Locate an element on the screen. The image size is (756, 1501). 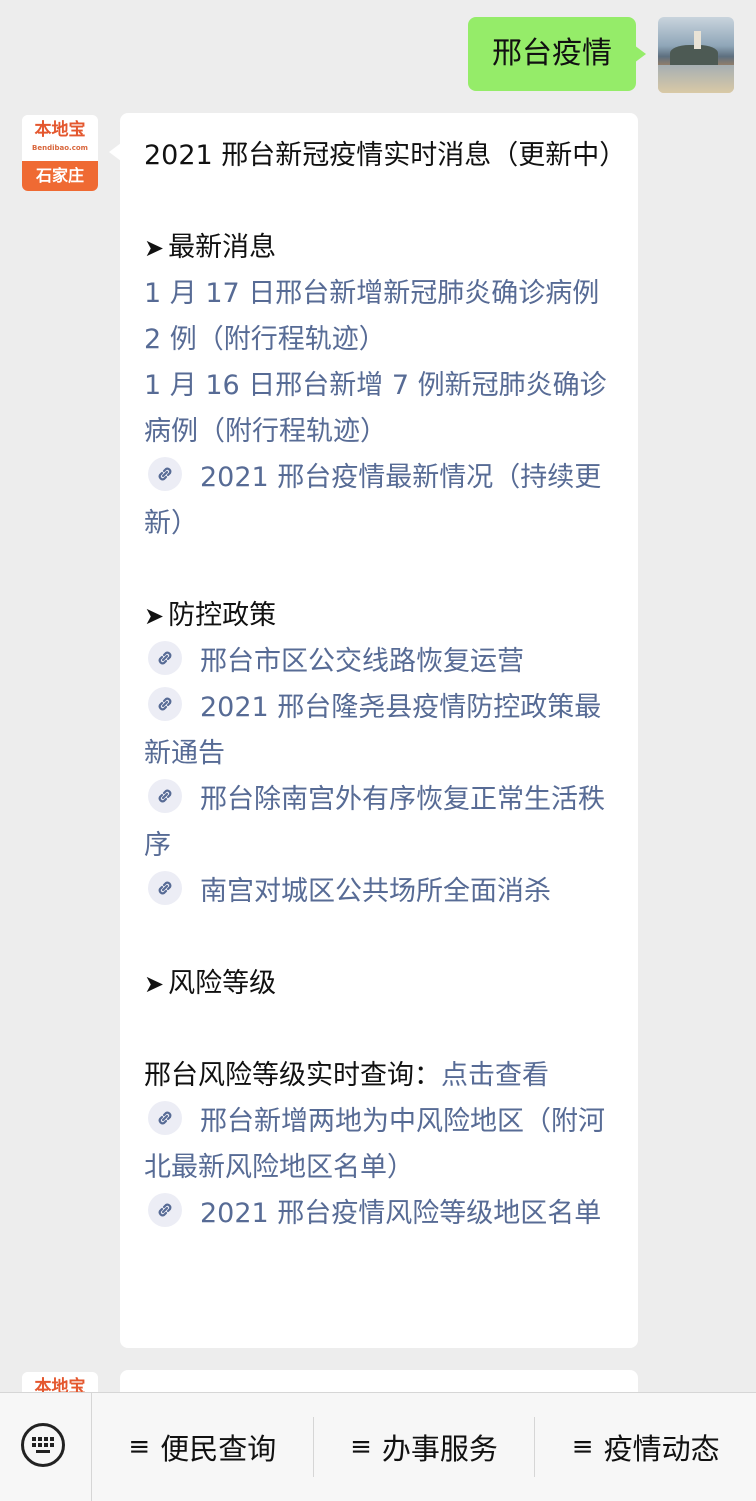
keyboard-icon is located at coordinates (43, 1445).